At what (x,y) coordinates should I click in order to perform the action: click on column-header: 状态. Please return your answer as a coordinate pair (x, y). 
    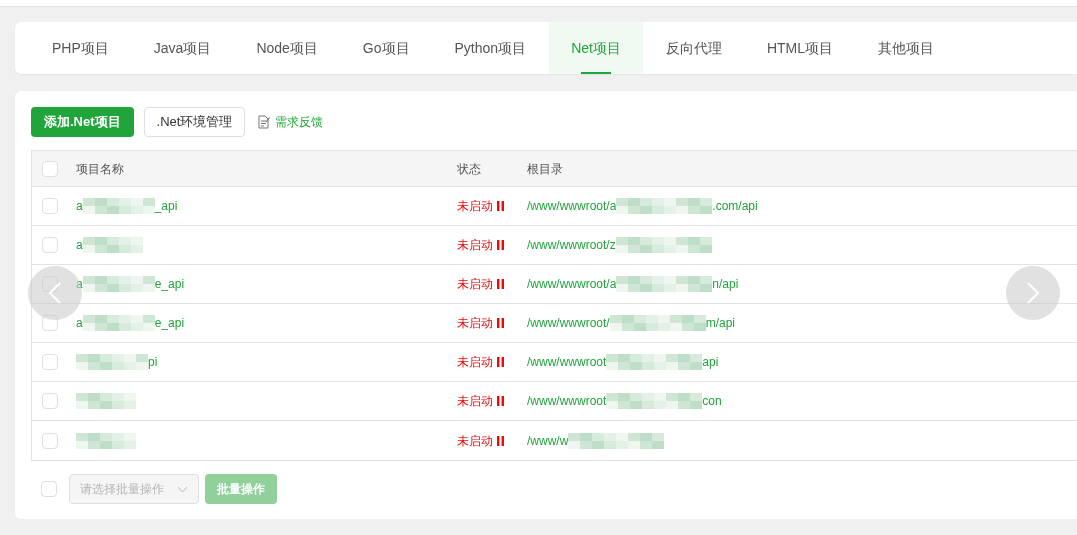
    Looking at the image, I should click on (469, 169).